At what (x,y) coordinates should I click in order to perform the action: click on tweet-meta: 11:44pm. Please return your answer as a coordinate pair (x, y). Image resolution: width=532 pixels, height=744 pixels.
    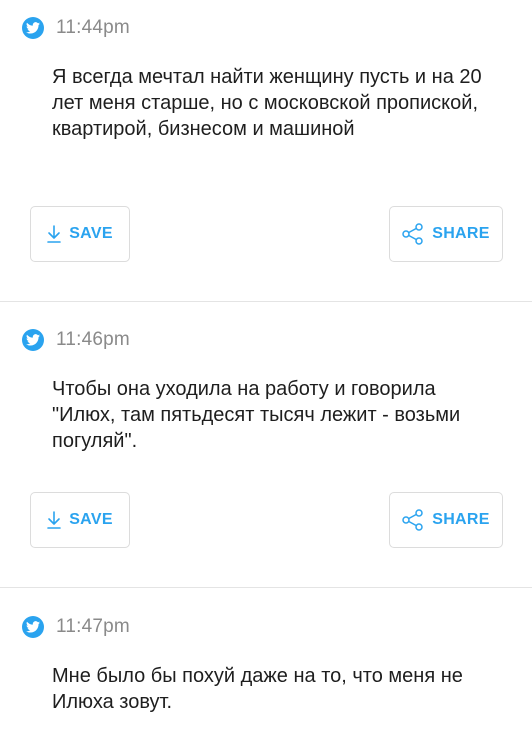
    Looking at the image, I should click on (76, 28).